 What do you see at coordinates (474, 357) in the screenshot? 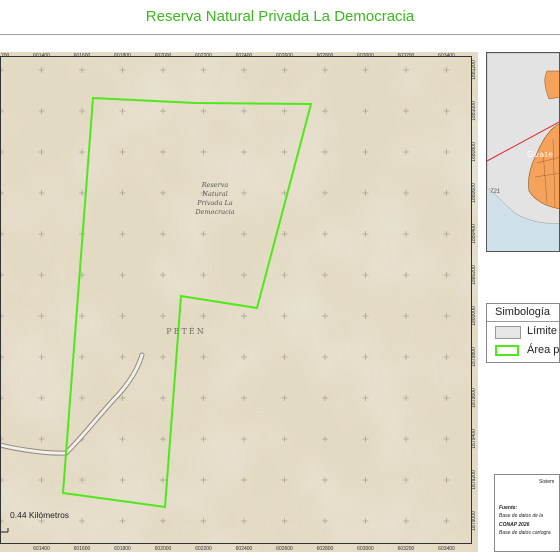
I see `y-tick-label: 1879800` at bounding box center [474, 357].